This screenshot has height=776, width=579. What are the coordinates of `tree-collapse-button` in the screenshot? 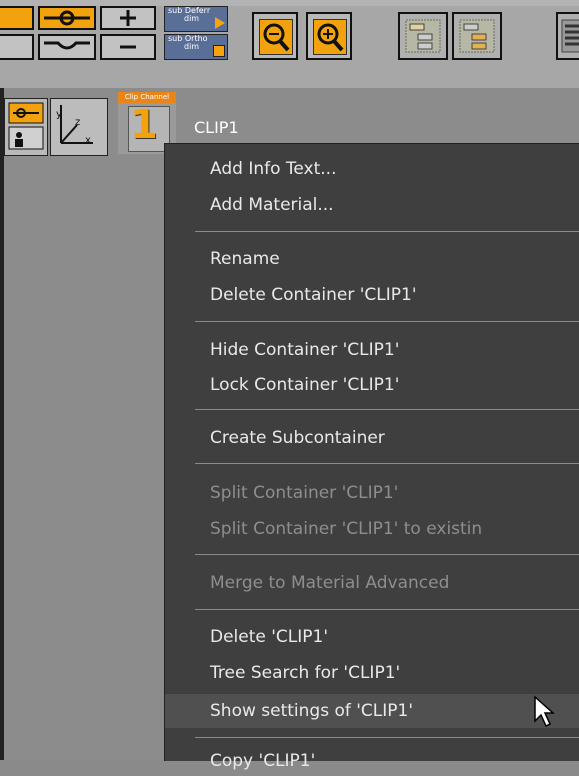 It's located at (423, 36).